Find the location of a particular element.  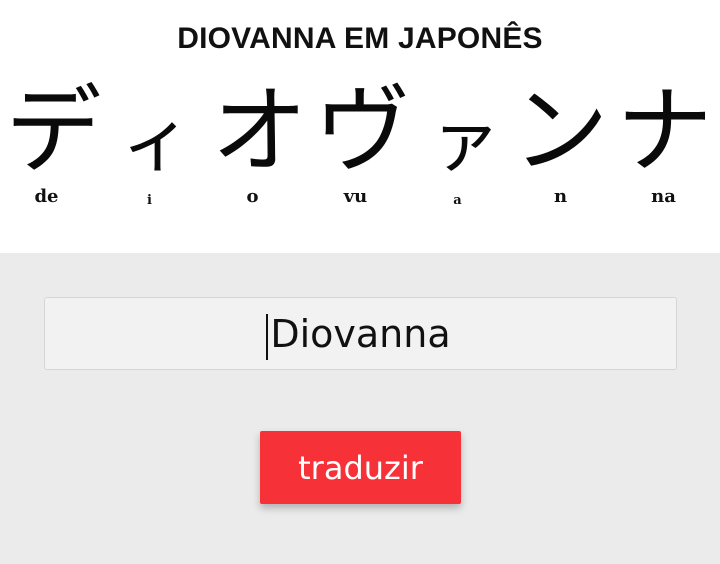

katakana-character: ン is located at coordinates (560, 131).